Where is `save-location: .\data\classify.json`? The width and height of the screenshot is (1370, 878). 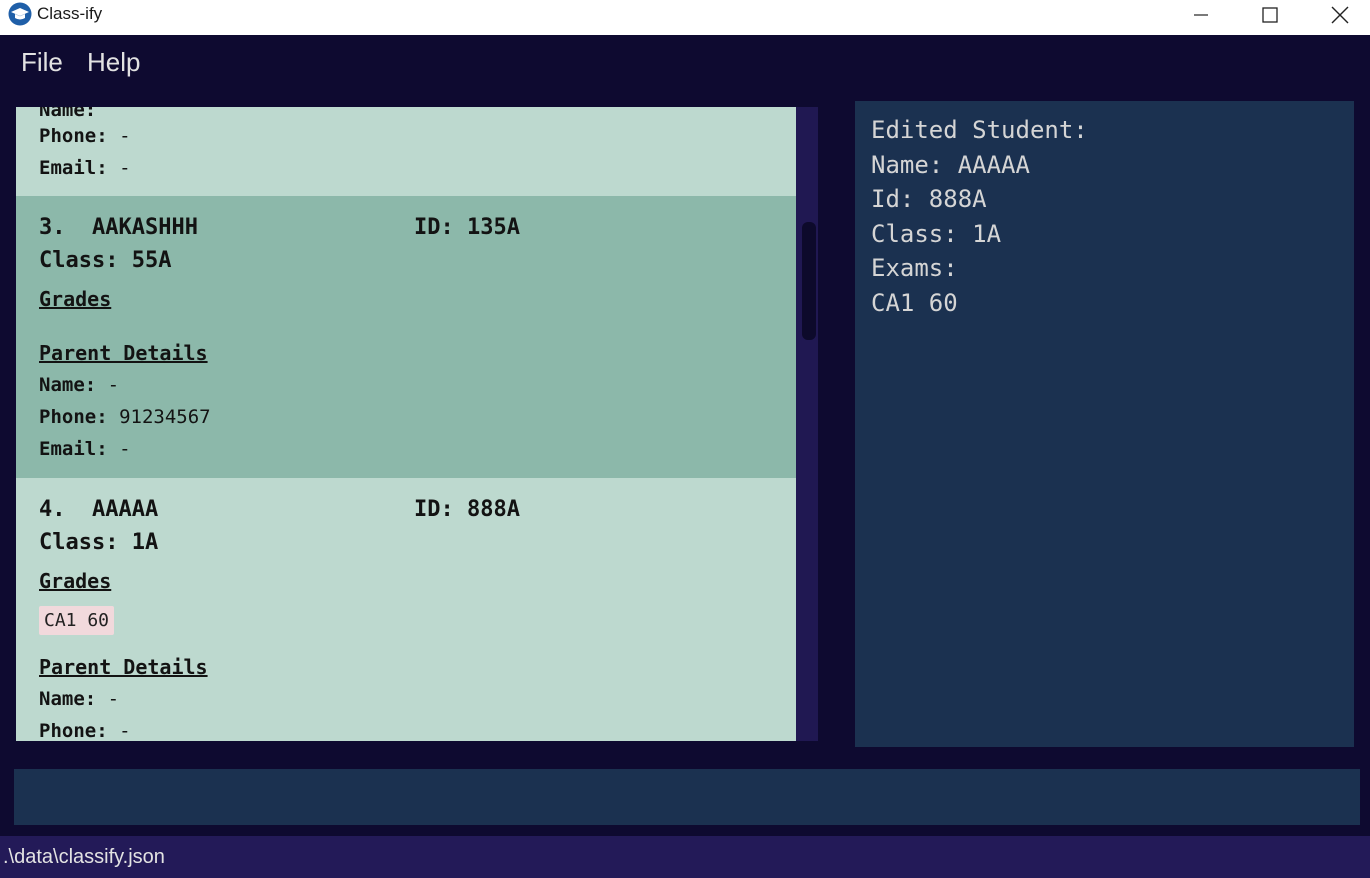 save-location: .\data\classify.json is located at coordinates (84, 857).